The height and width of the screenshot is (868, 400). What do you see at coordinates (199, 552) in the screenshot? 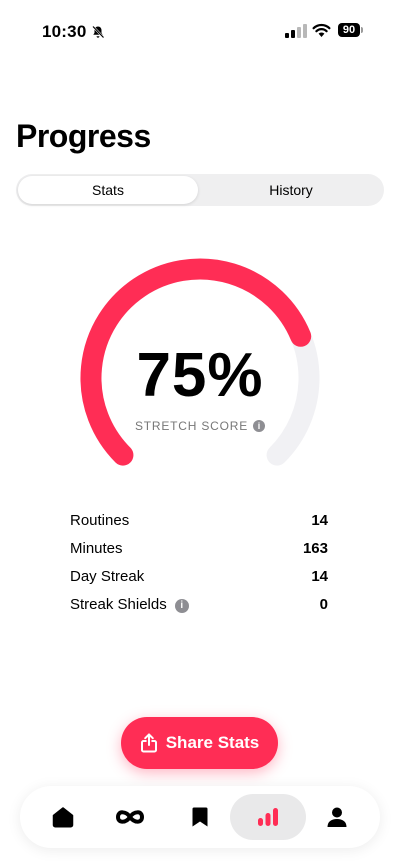
I see `stat-row-minutes: Minutes 163` at bounding box center [199, 552].